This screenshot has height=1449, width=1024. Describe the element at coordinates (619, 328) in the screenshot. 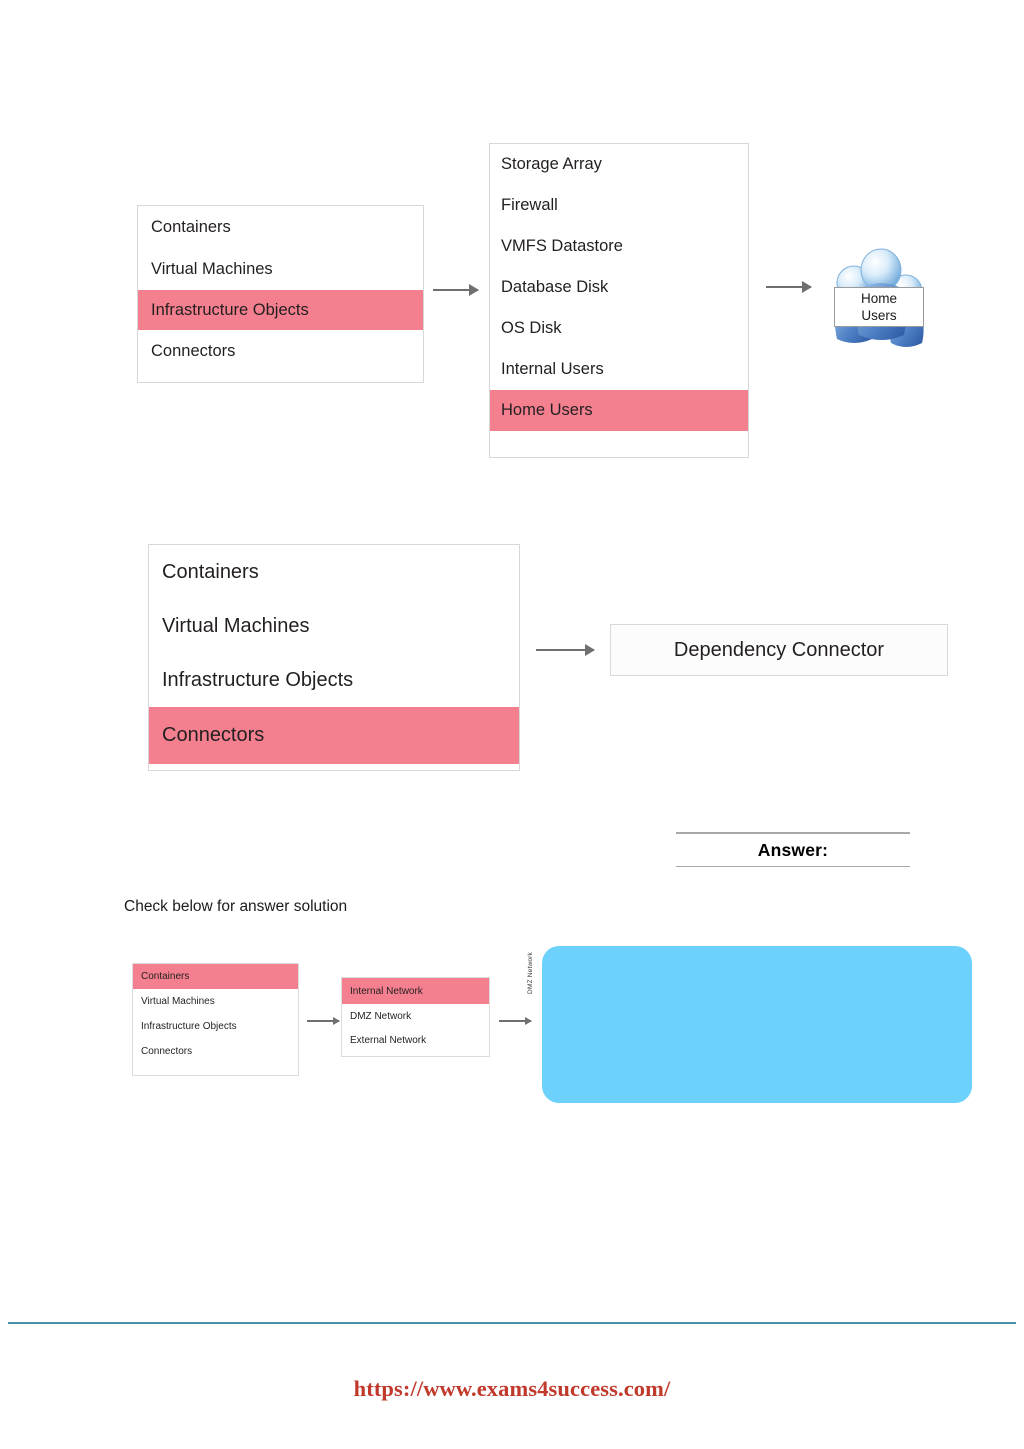

I see `list-item: OS Disk` at that location.